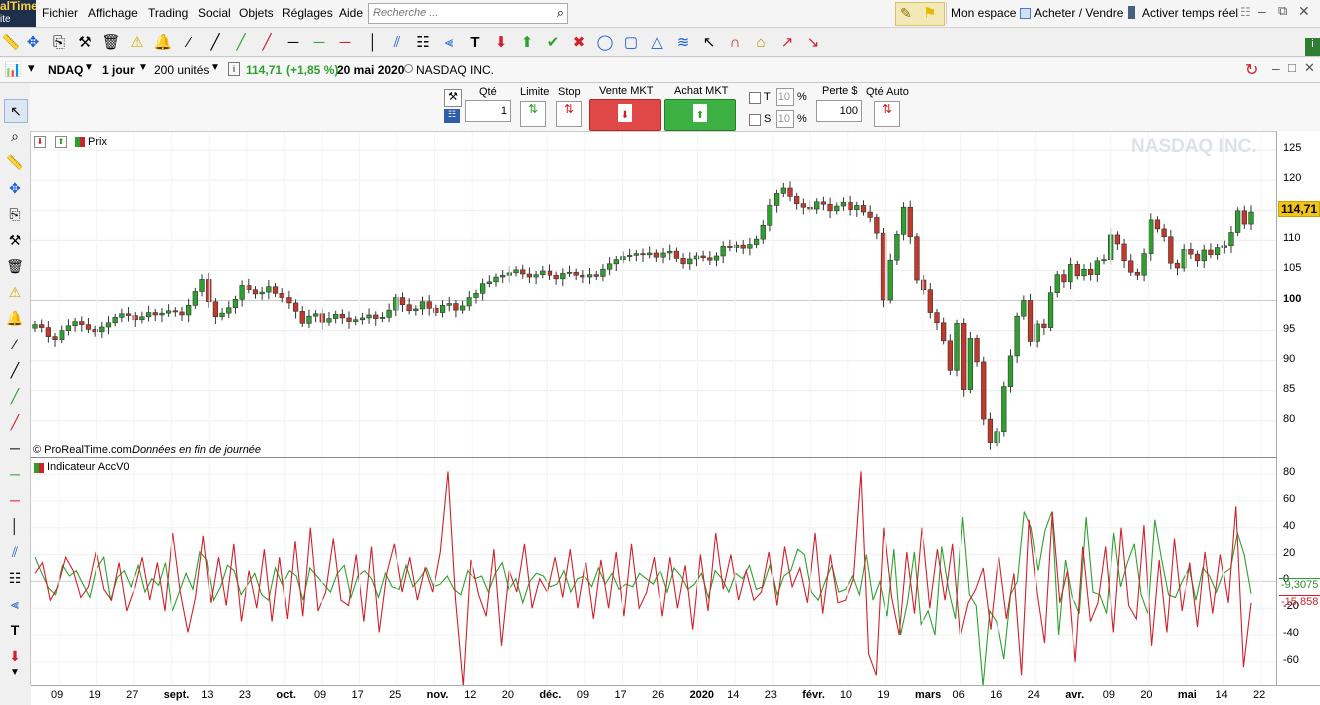 Image resolution: width=1320 pixels, height=705 pixels. I want to click on zoom-icon: ⌕, so click(15, 136).